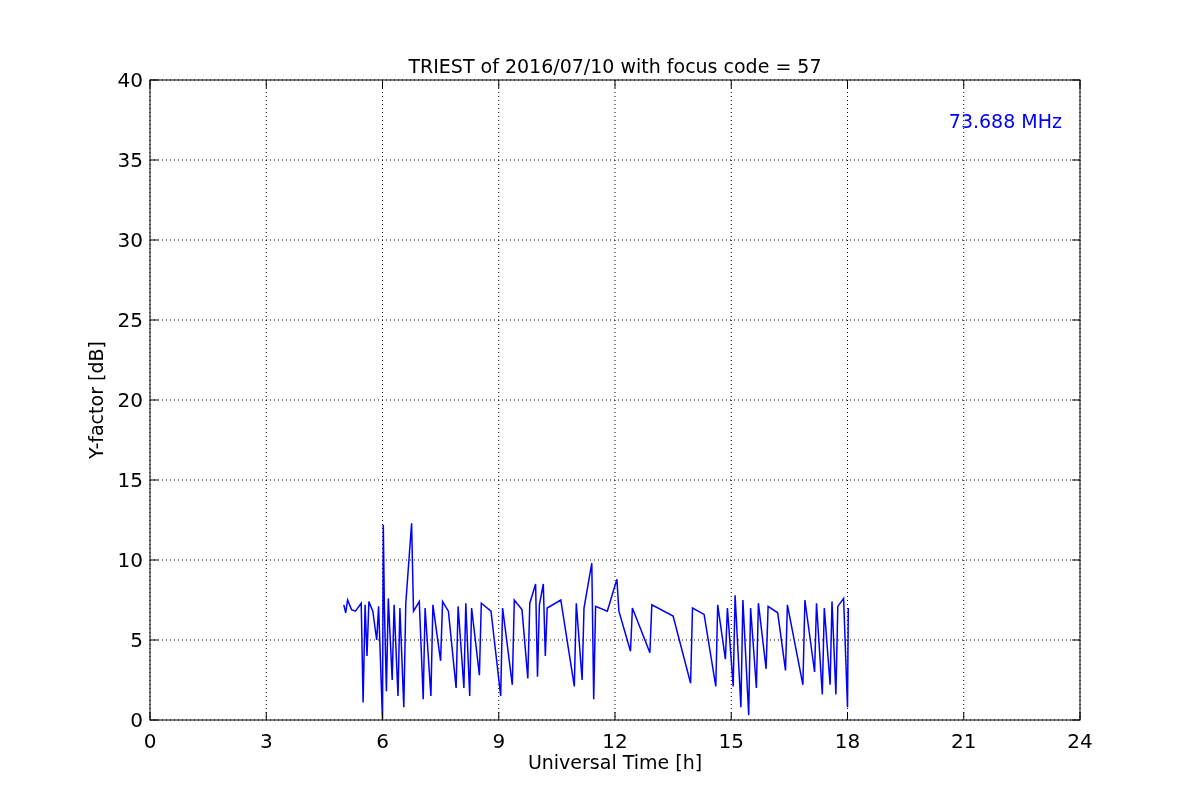 This screenshot has width=1200, height=800. I want to click on x-axis-label: Universal Time [h], so click(615, 762).